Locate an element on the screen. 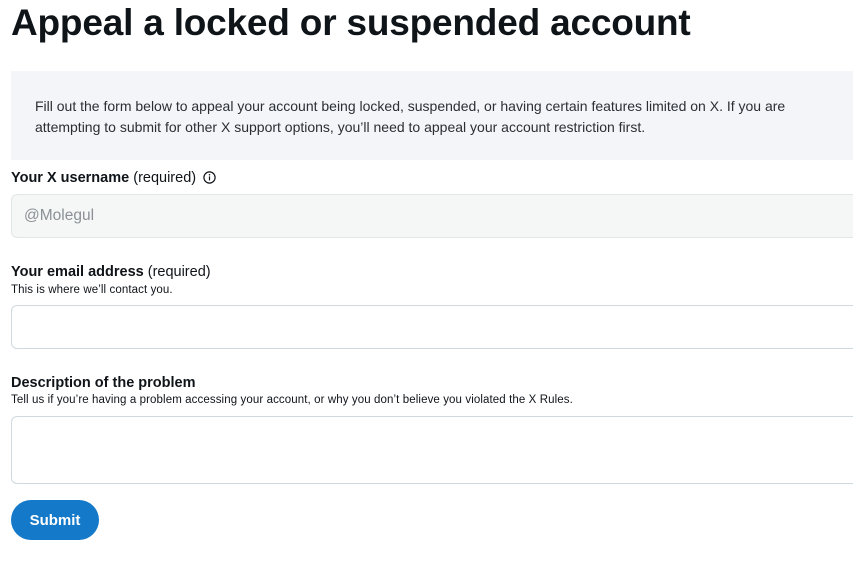 The width and height of the screenshot is (853, 569). email-required-text: (required) is located at coordinates (179, 272).